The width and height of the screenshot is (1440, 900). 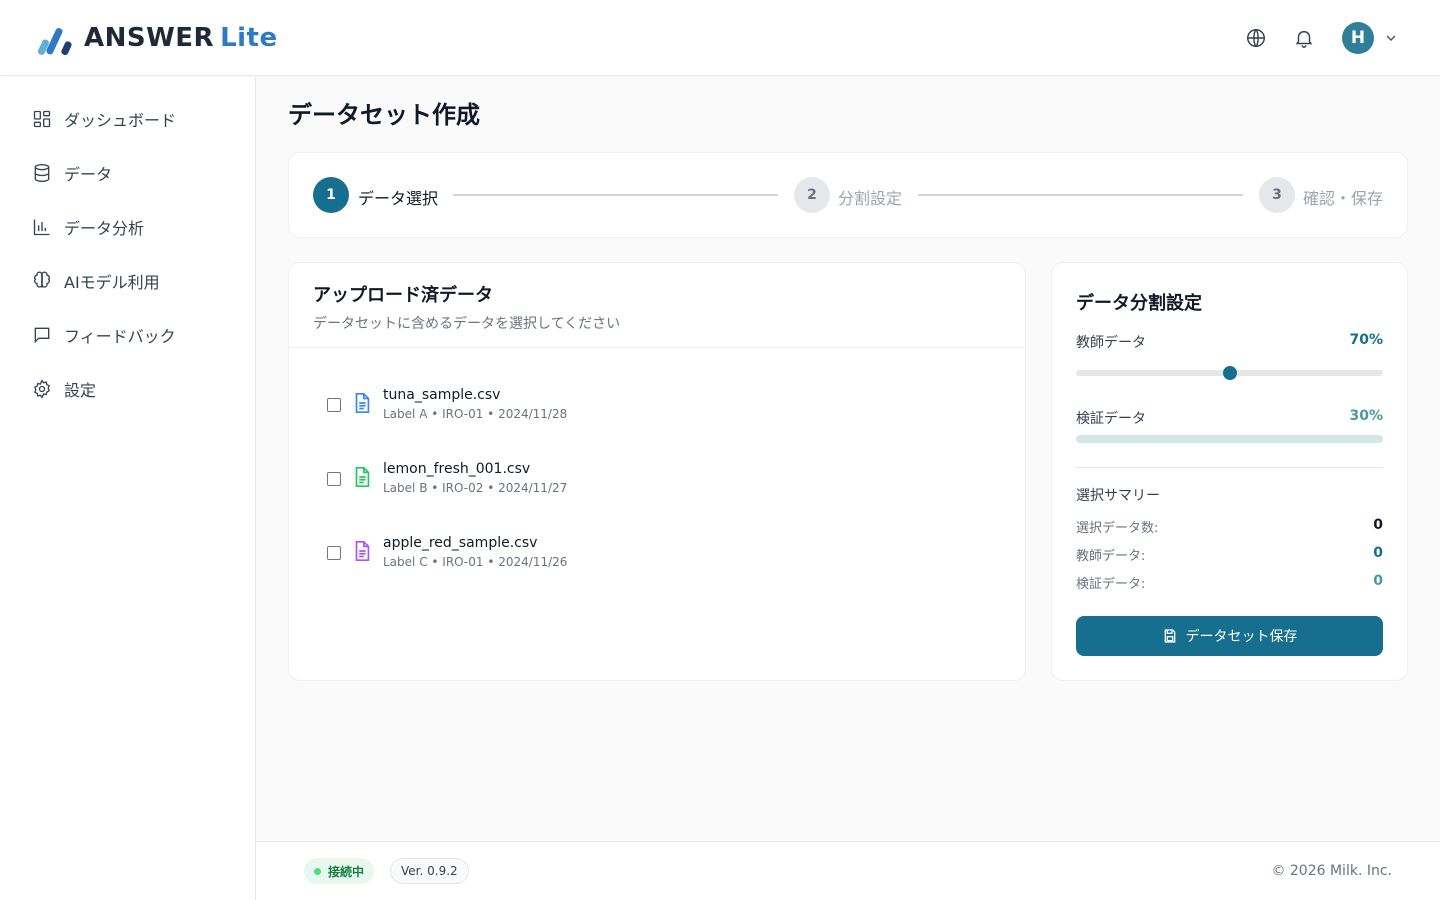 What do you see at coordinates (1229, 554) in the screenshot?
I see `summary-row: 教師データ: 0` at bounding box center [1229, 554].